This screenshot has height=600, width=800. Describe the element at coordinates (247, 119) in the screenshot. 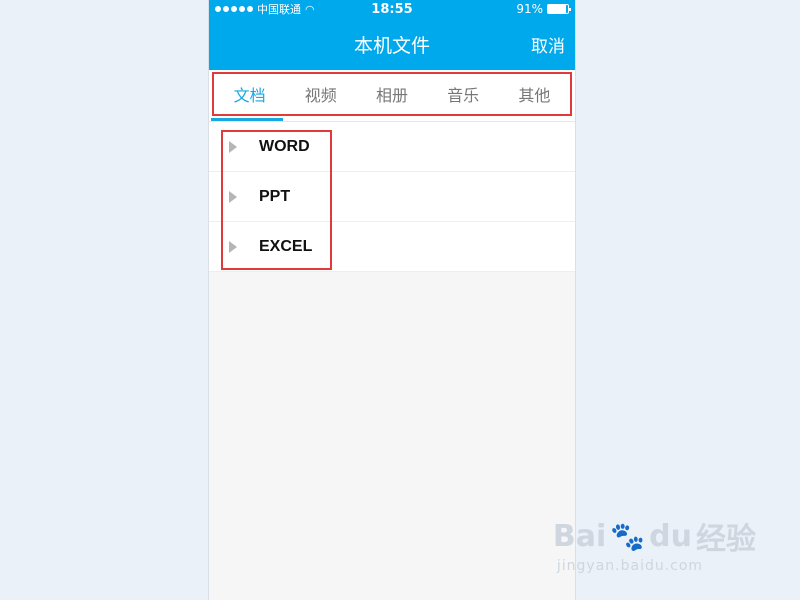

I see `active-tab-indicator` at that location.